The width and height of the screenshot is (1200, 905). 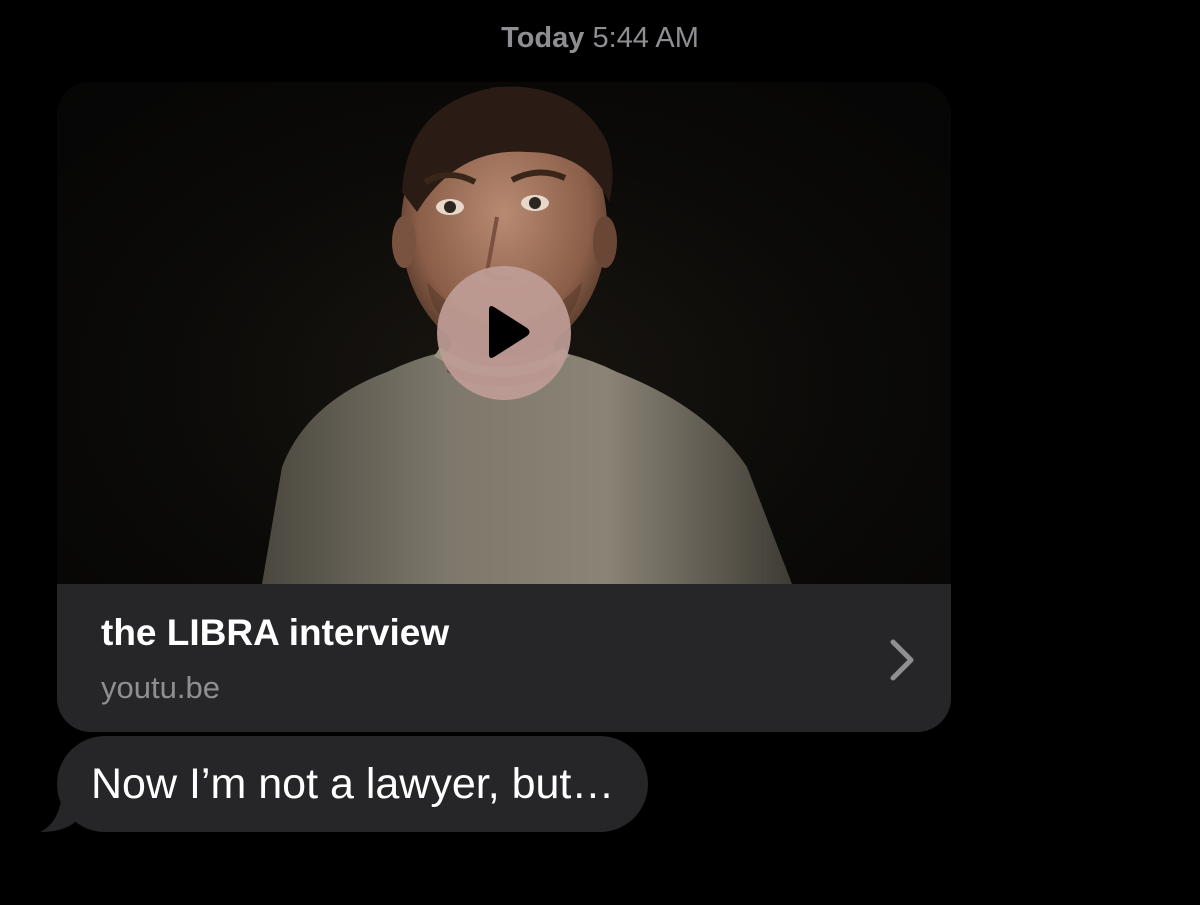 What do you see at coordinates (645, 38) in the screenshot?
I see `timestamp-time: 5:44 AM` at bounding box center [645, 38].